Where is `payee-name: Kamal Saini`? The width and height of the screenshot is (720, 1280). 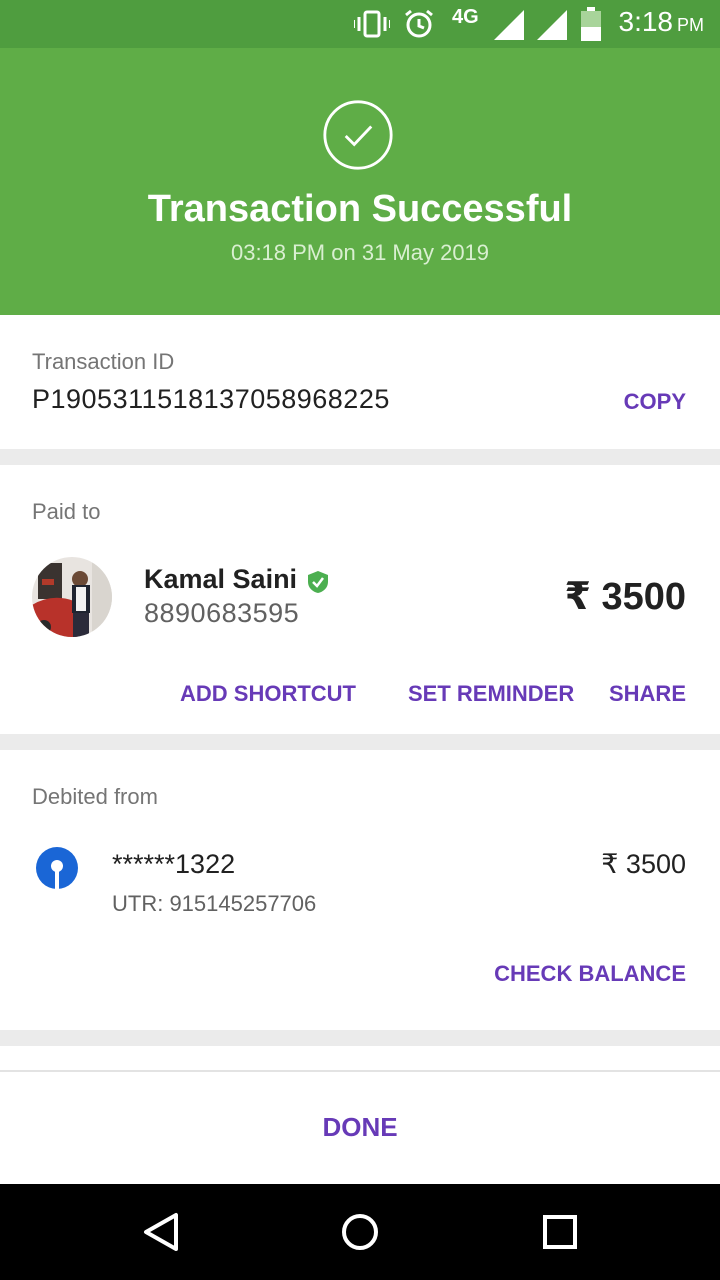
payee-name: Kamal Saini is located at coordinates (221, 579).